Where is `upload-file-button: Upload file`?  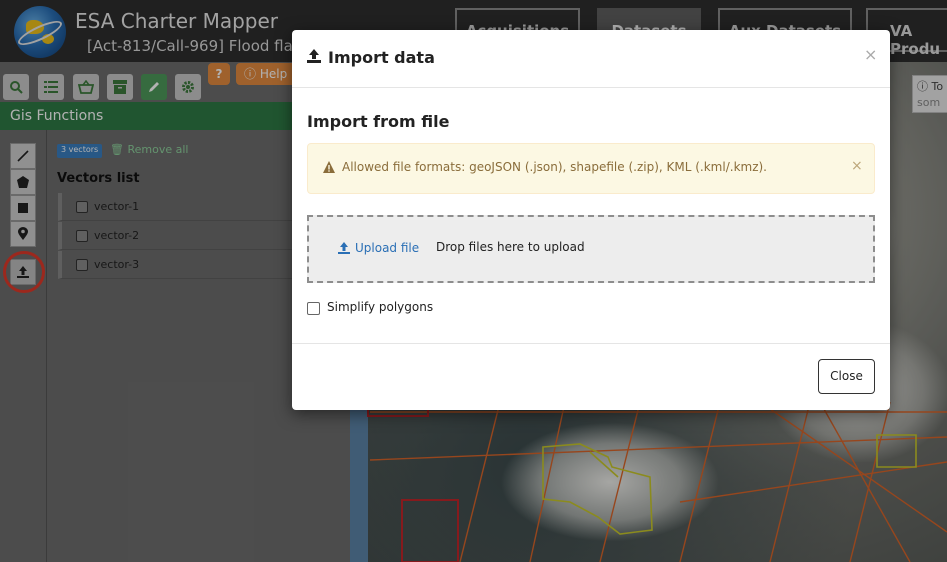 upload-file-button: Upload file is located at coordinates (387, 248).